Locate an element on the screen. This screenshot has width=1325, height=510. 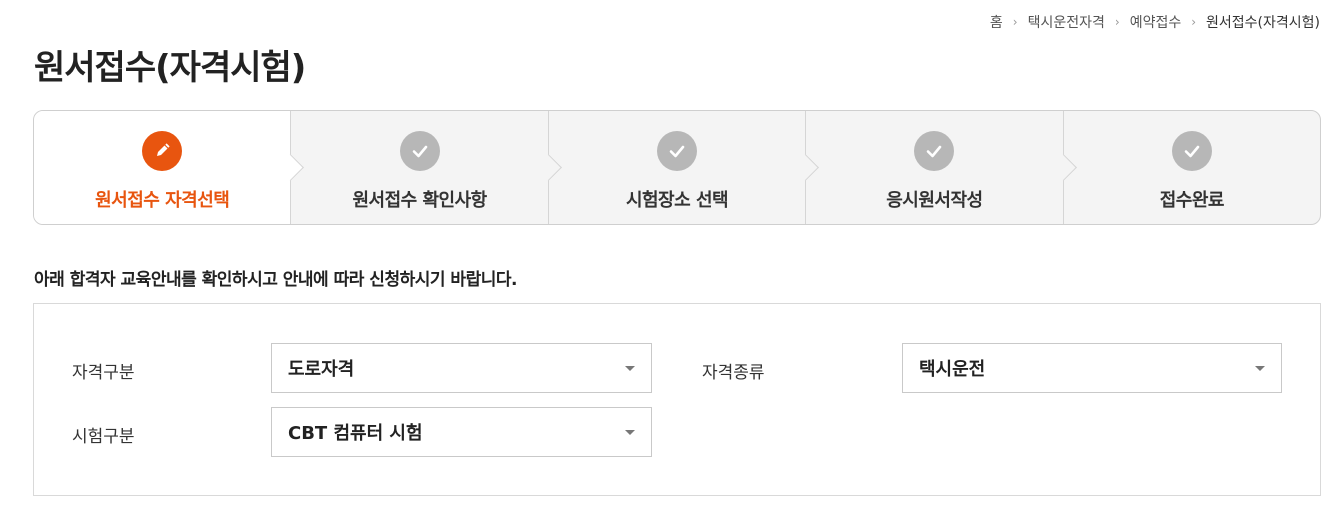
breadcrumb-current: 원서접수(자격시험) is located at coordinates (1263, 23).